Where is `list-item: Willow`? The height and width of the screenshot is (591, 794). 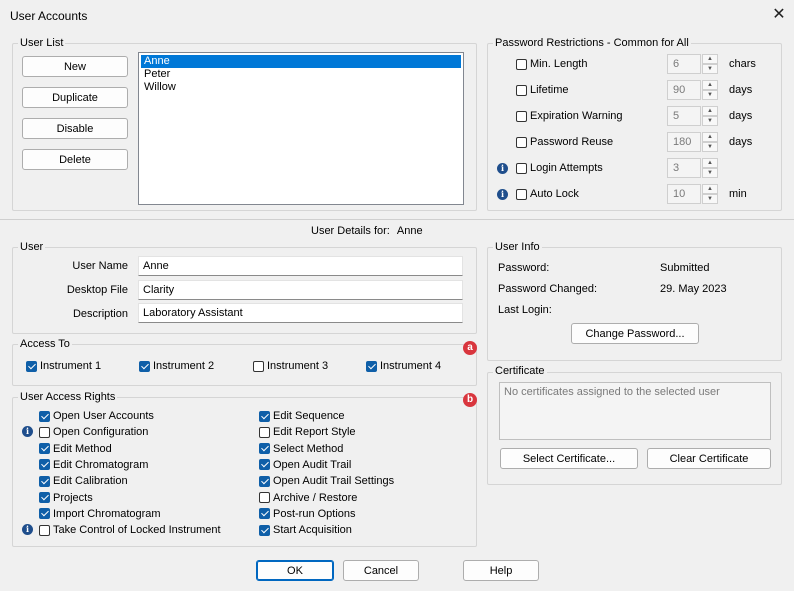
list-item: Willow is located at coordinates (301, 87).